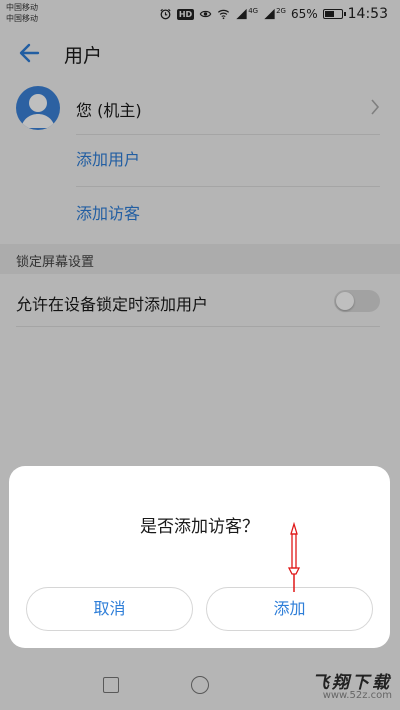  I want to click on tap-indicator-arrow-icon, so click(294, 557).